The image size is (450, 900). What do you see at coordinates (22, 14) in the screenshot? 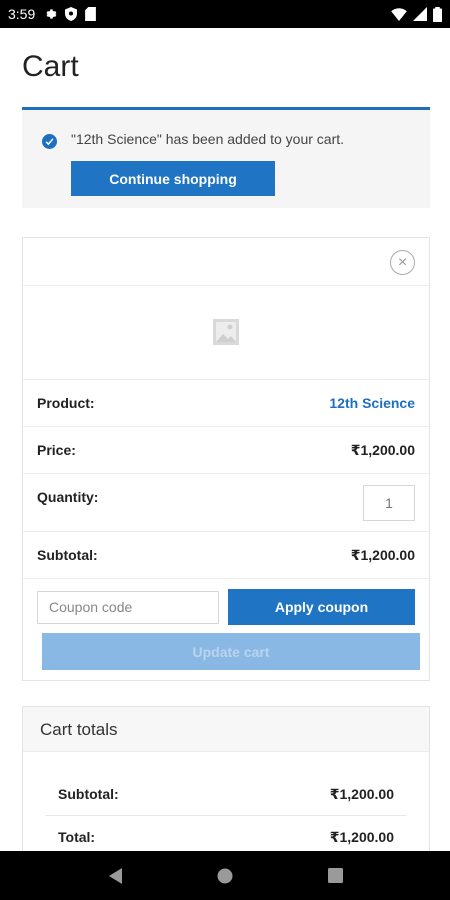
I see `status-time: 3:59` at bounding box center [22, 14].